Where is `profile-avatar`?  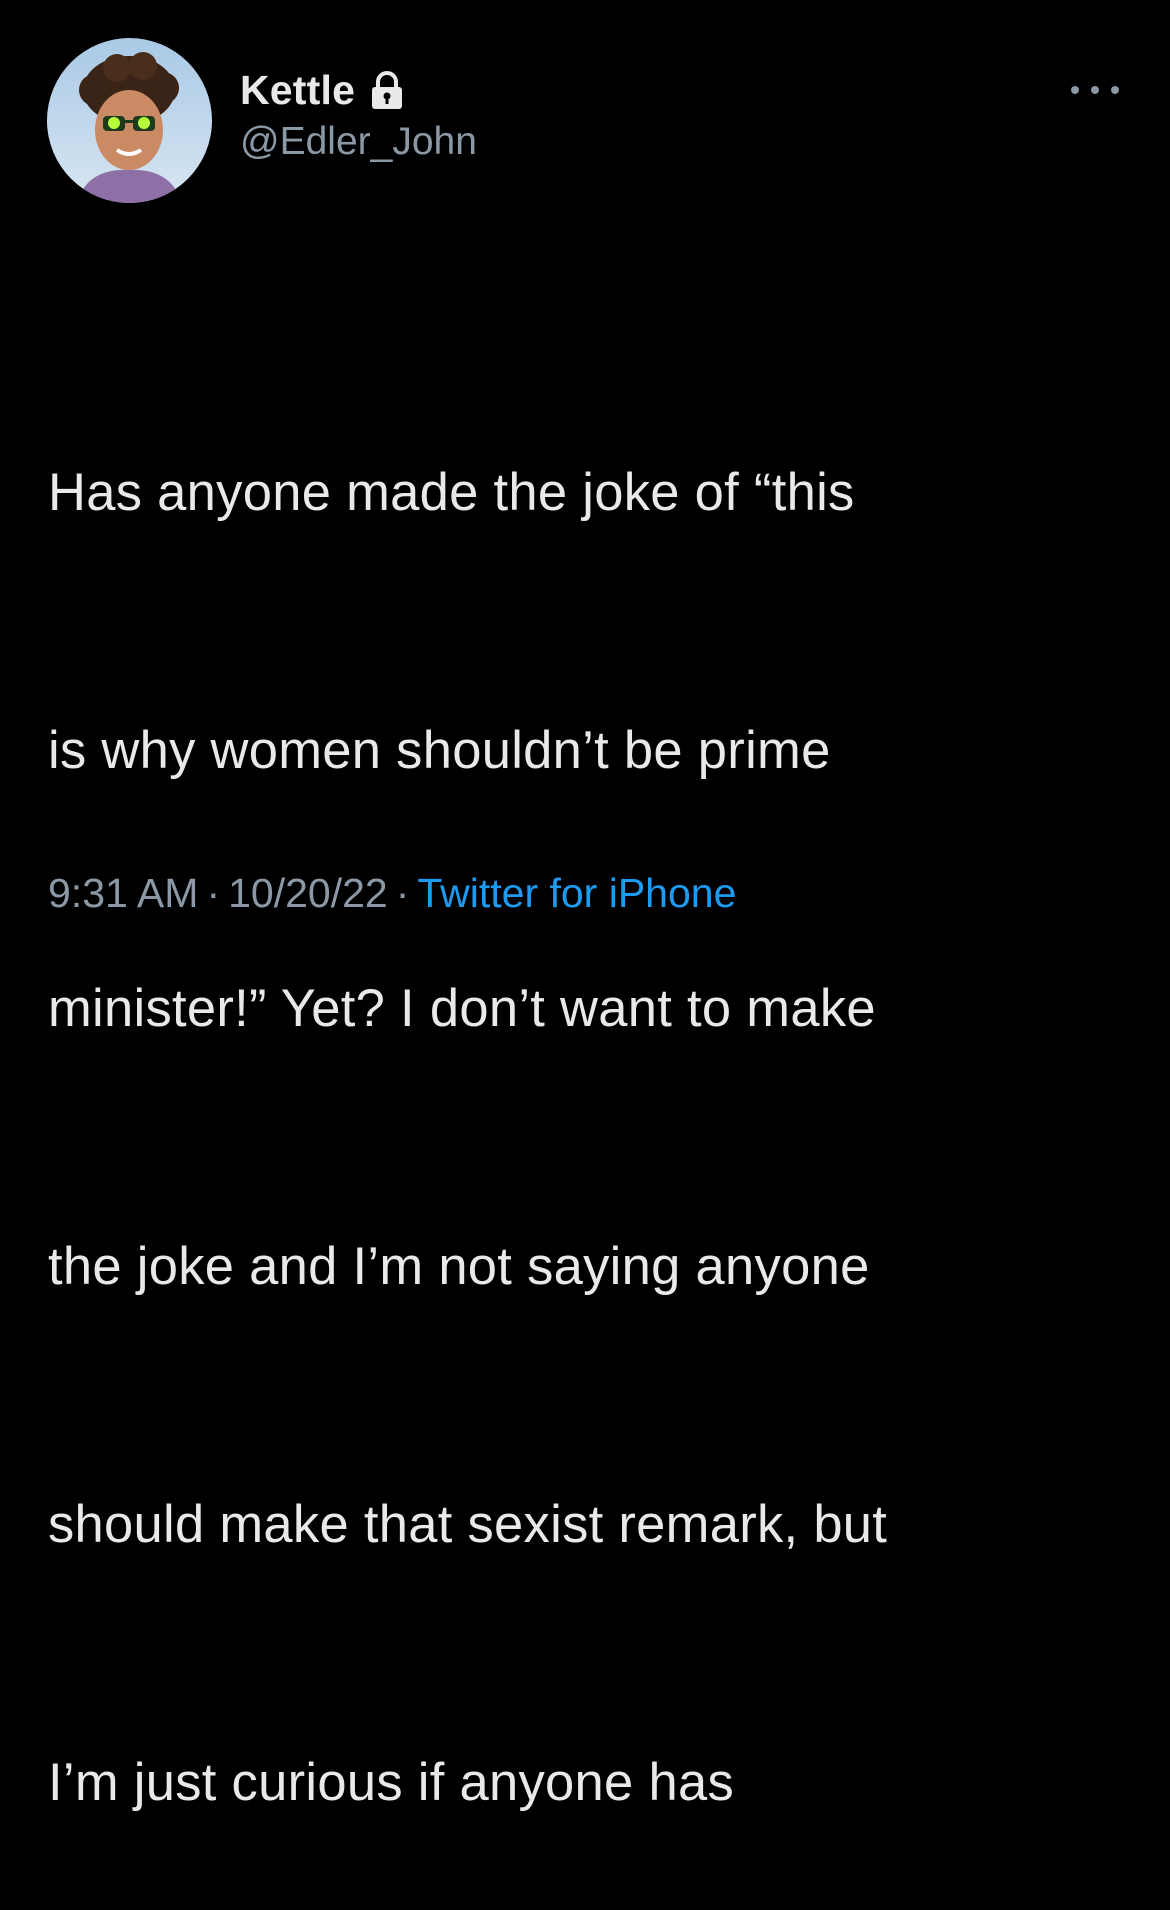
profile-avatar is located at coordinates (129, 120).